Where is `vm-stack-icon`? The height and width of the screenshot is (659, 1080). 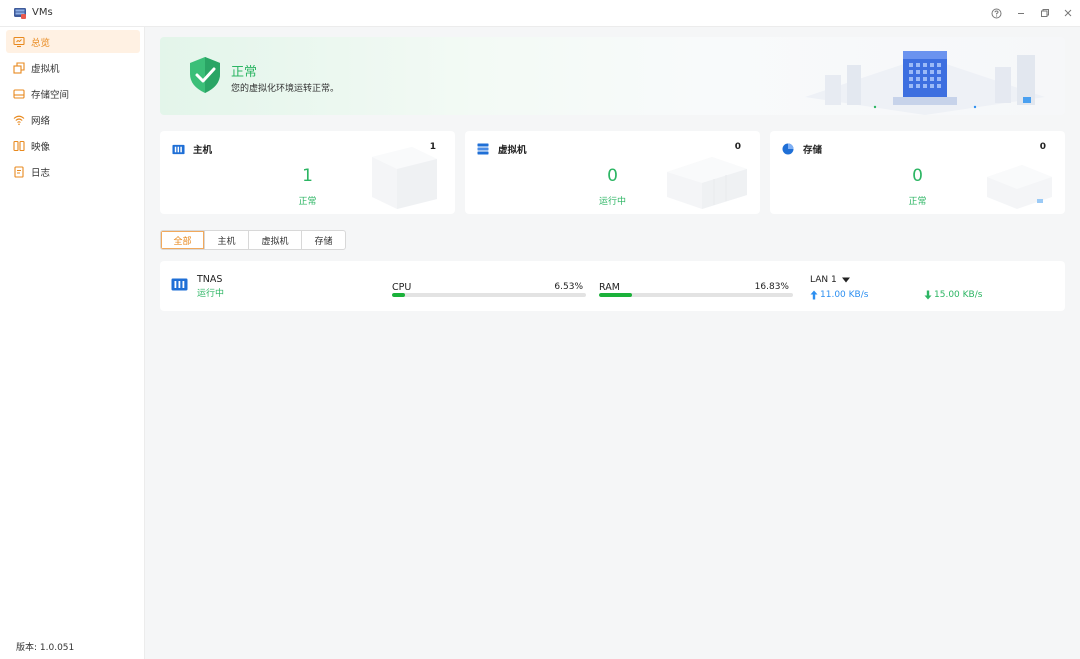 vm-stack-icon is located at coordinates (19, 67).